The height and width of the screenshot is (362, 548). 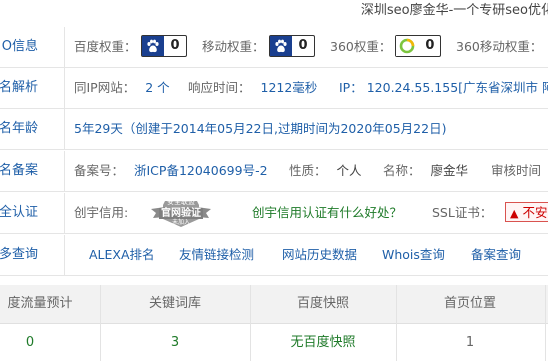 I want to click on stats-table-header: 度流量预计 关键词库 百度快照 首页位置, so click(x=274, y=304).